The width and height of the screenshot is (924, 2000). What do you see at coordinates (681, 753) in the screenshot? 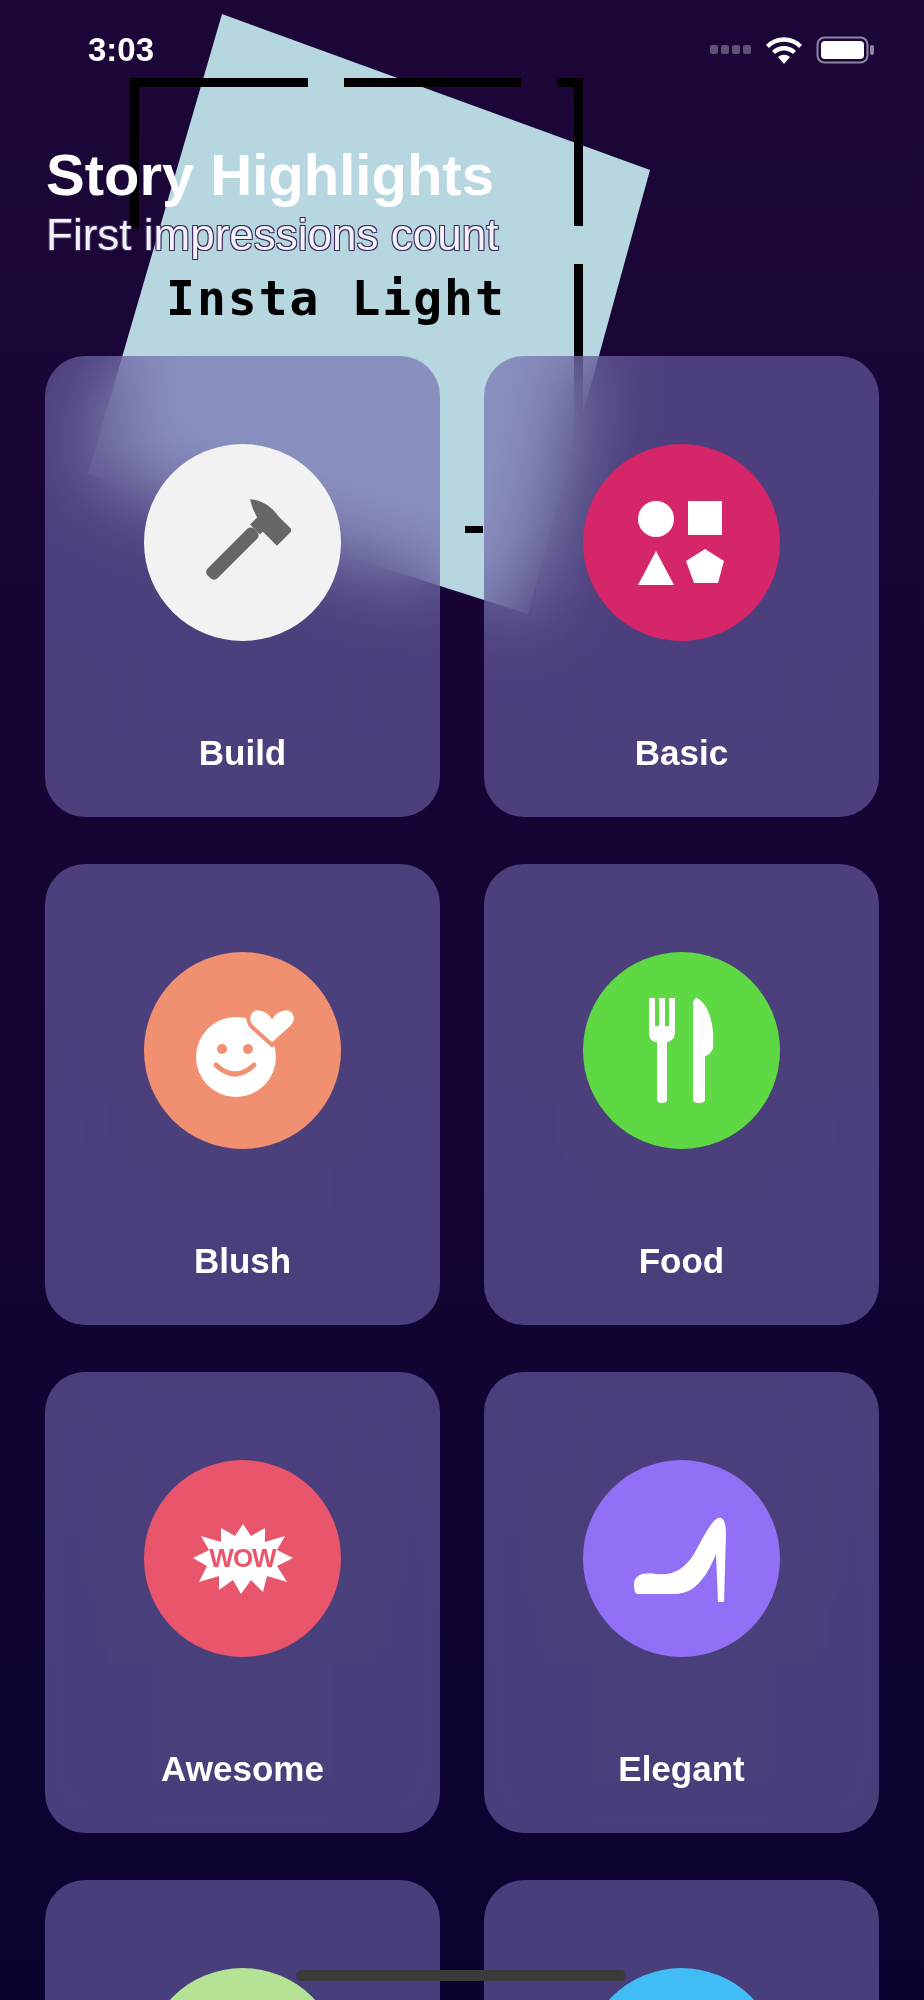
I see `category-label: Basic` at bounding box center [681, 753].